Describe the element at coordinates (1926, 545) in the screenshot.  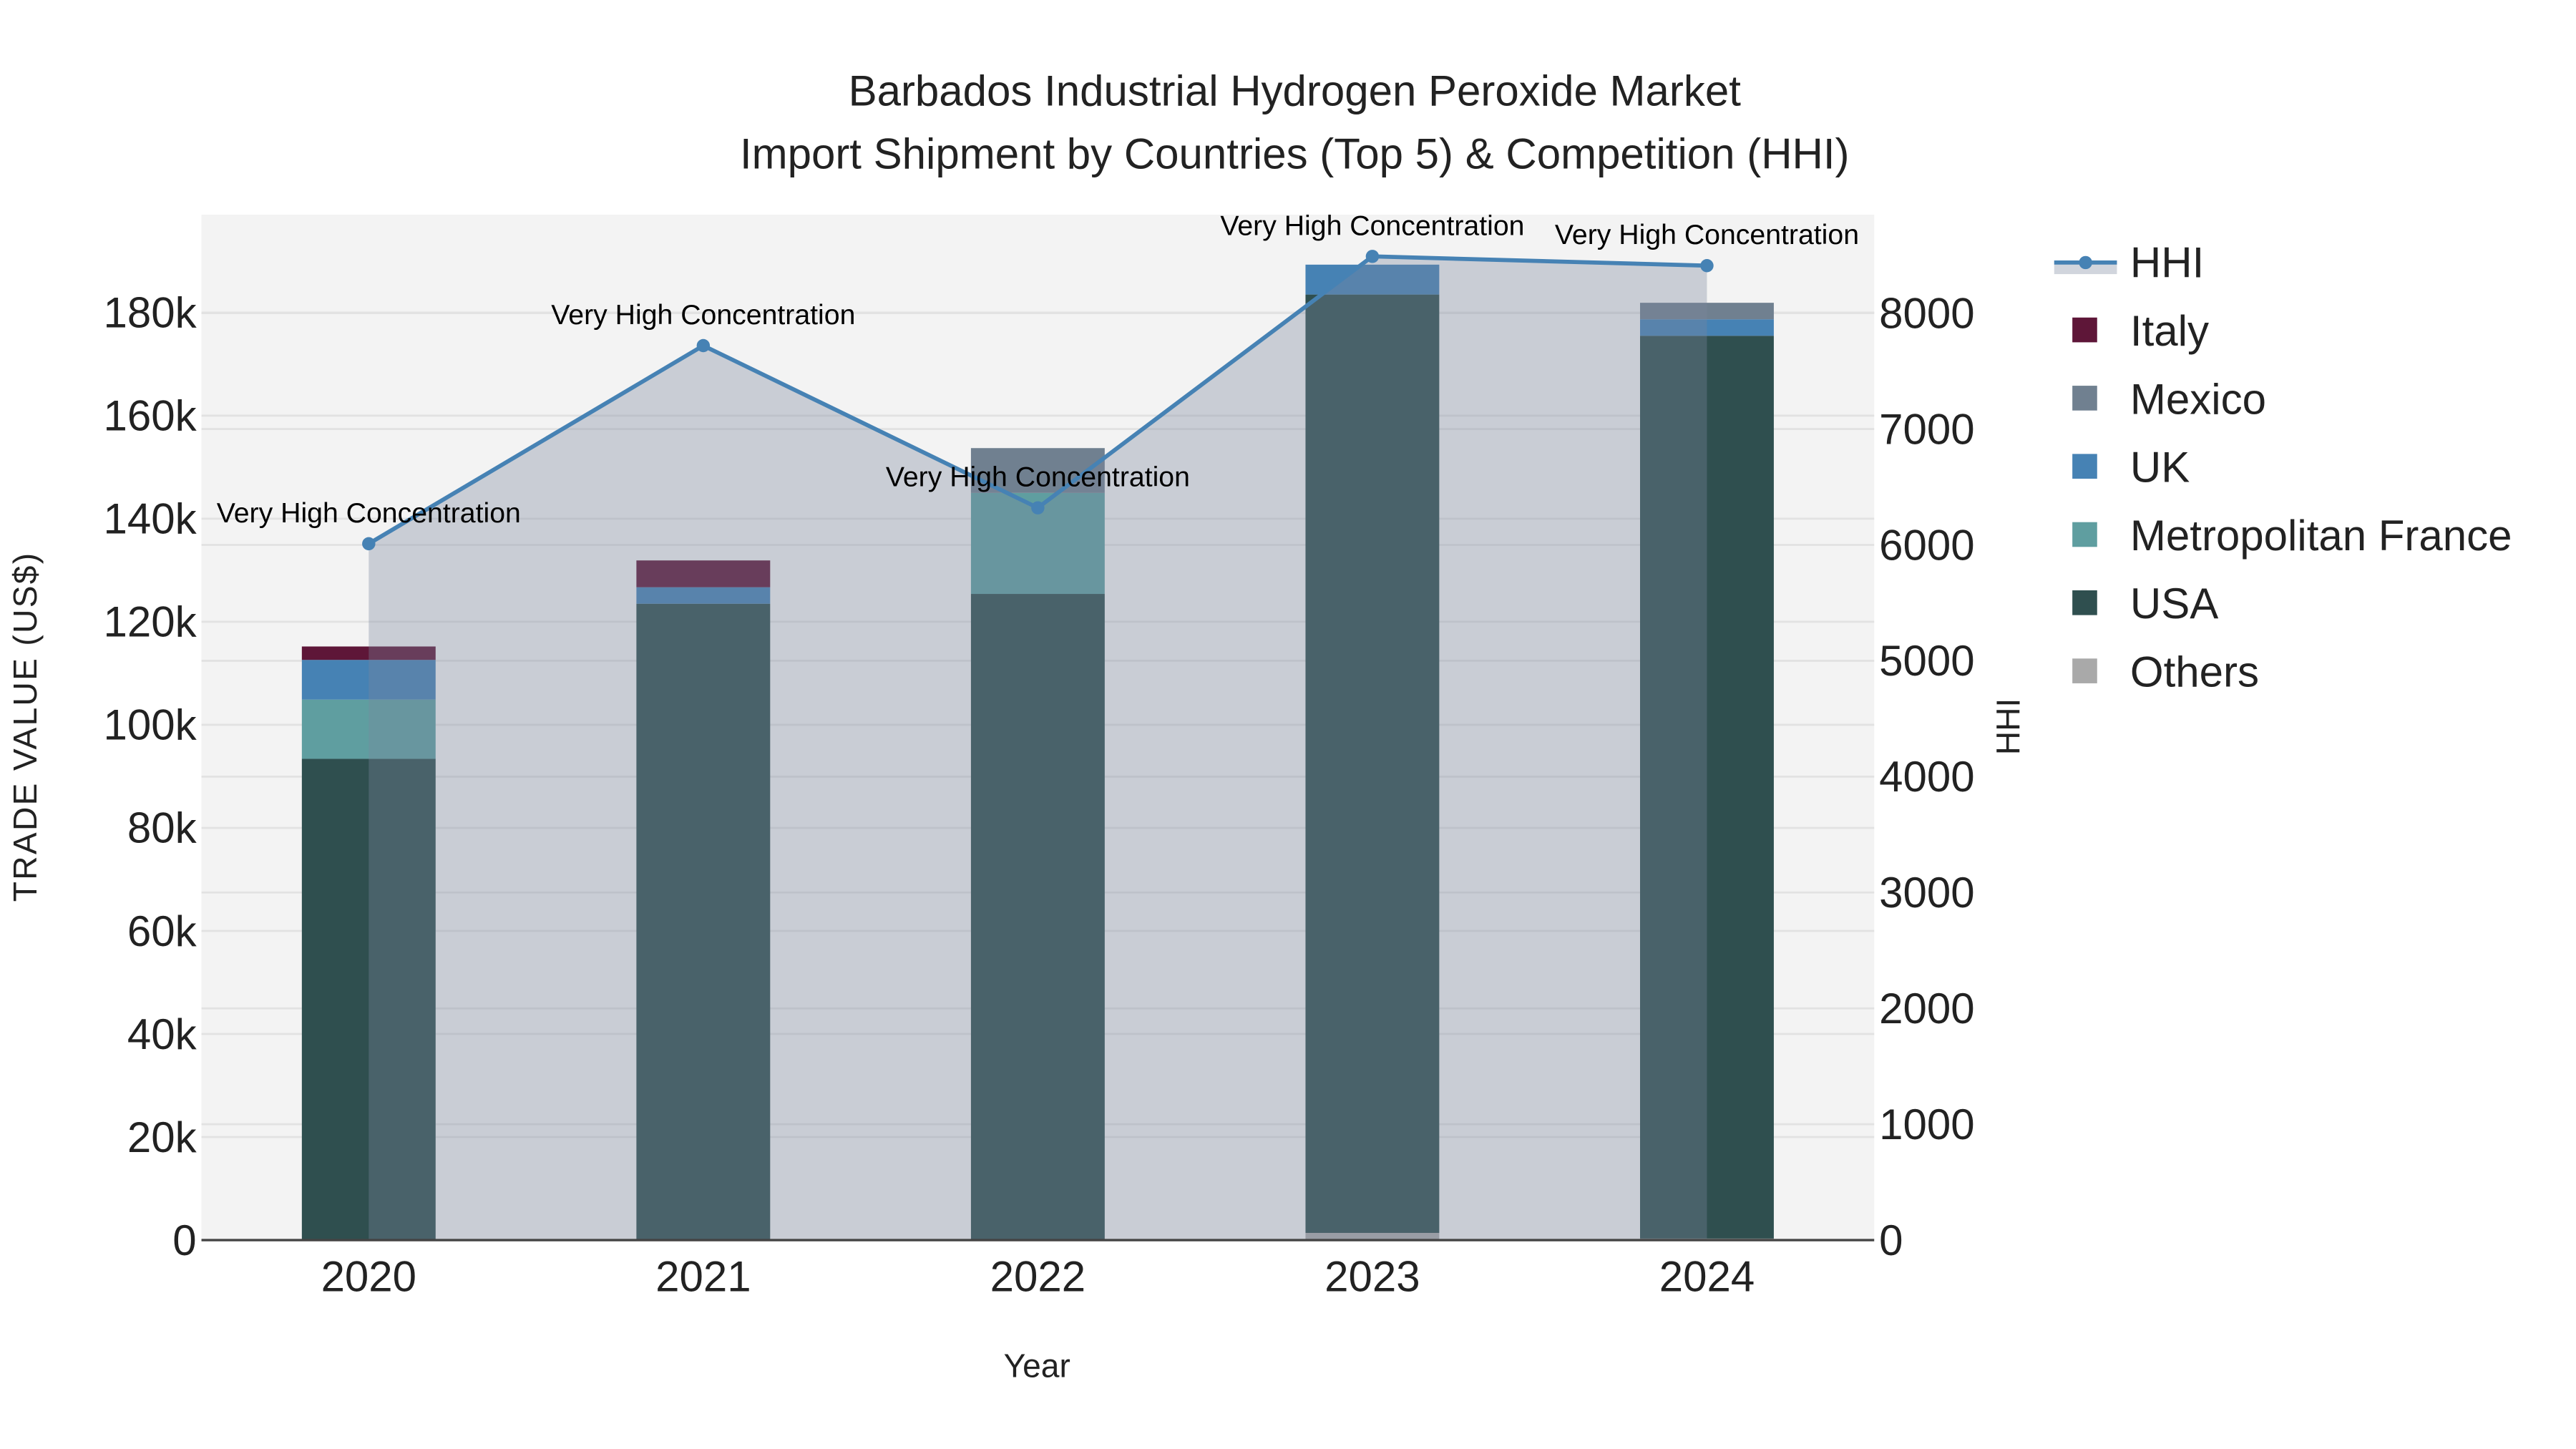
I see `y2-tick-label: 6000` at that location.